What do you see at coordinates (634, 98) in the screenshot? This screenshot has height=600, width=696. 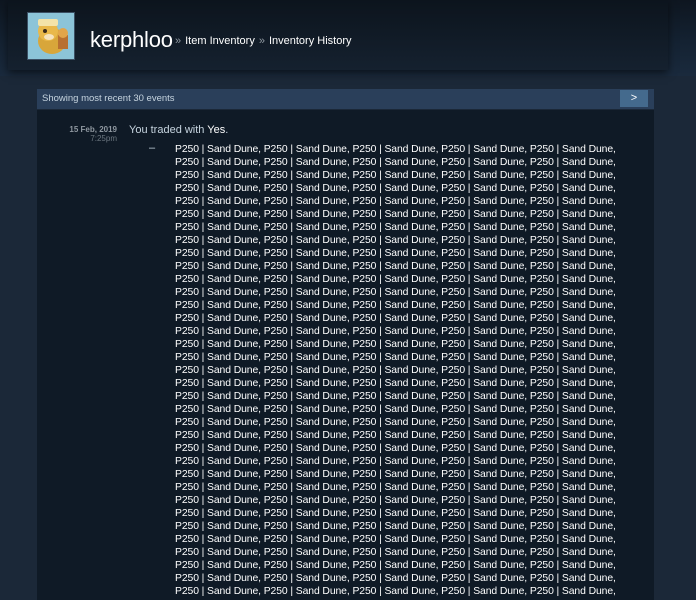 I see `next-page-button: >` at bounding box center [634, 98].